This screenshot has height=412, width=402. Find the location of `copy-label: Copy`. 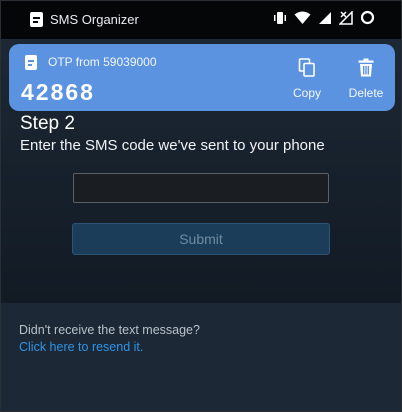

copy-label: Copy is located at coordinates (306, 93).